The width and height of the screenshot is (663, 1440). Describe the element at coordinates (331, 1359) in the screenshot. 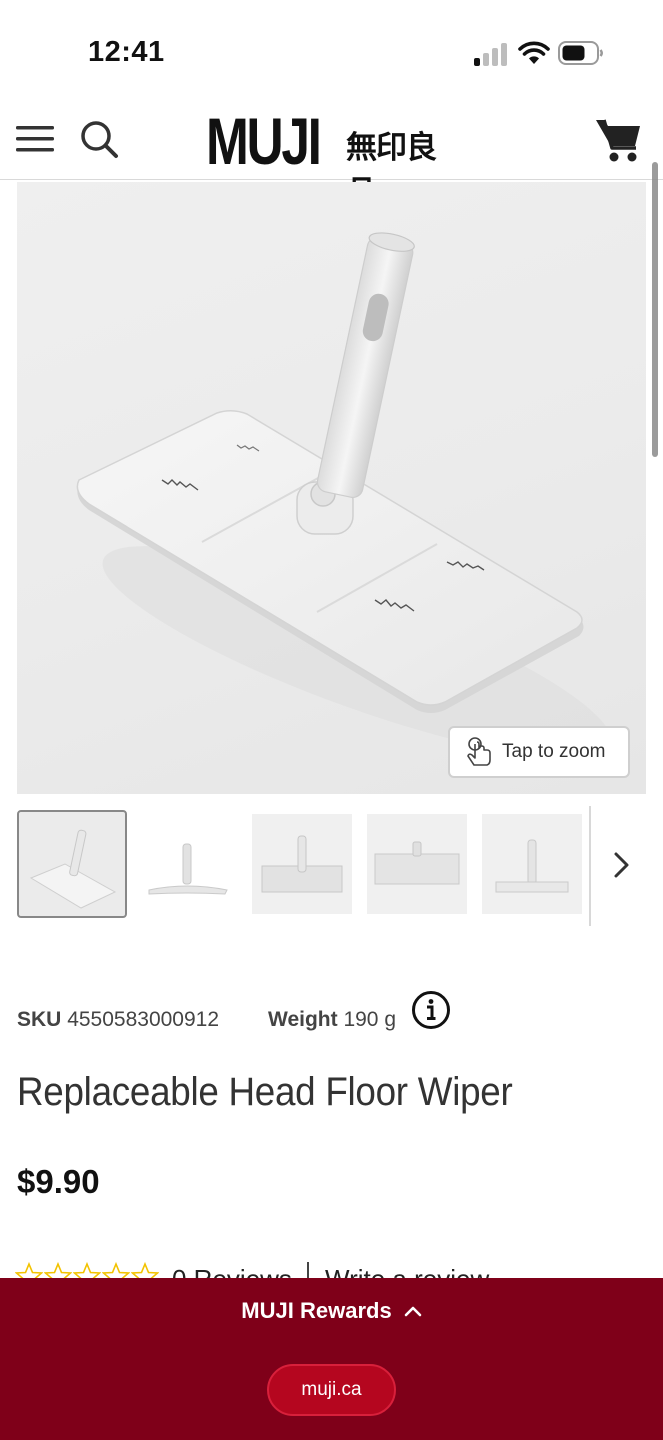

I see `rewards-bottom-bar: MUJI Rewards muji.ca` at that location.